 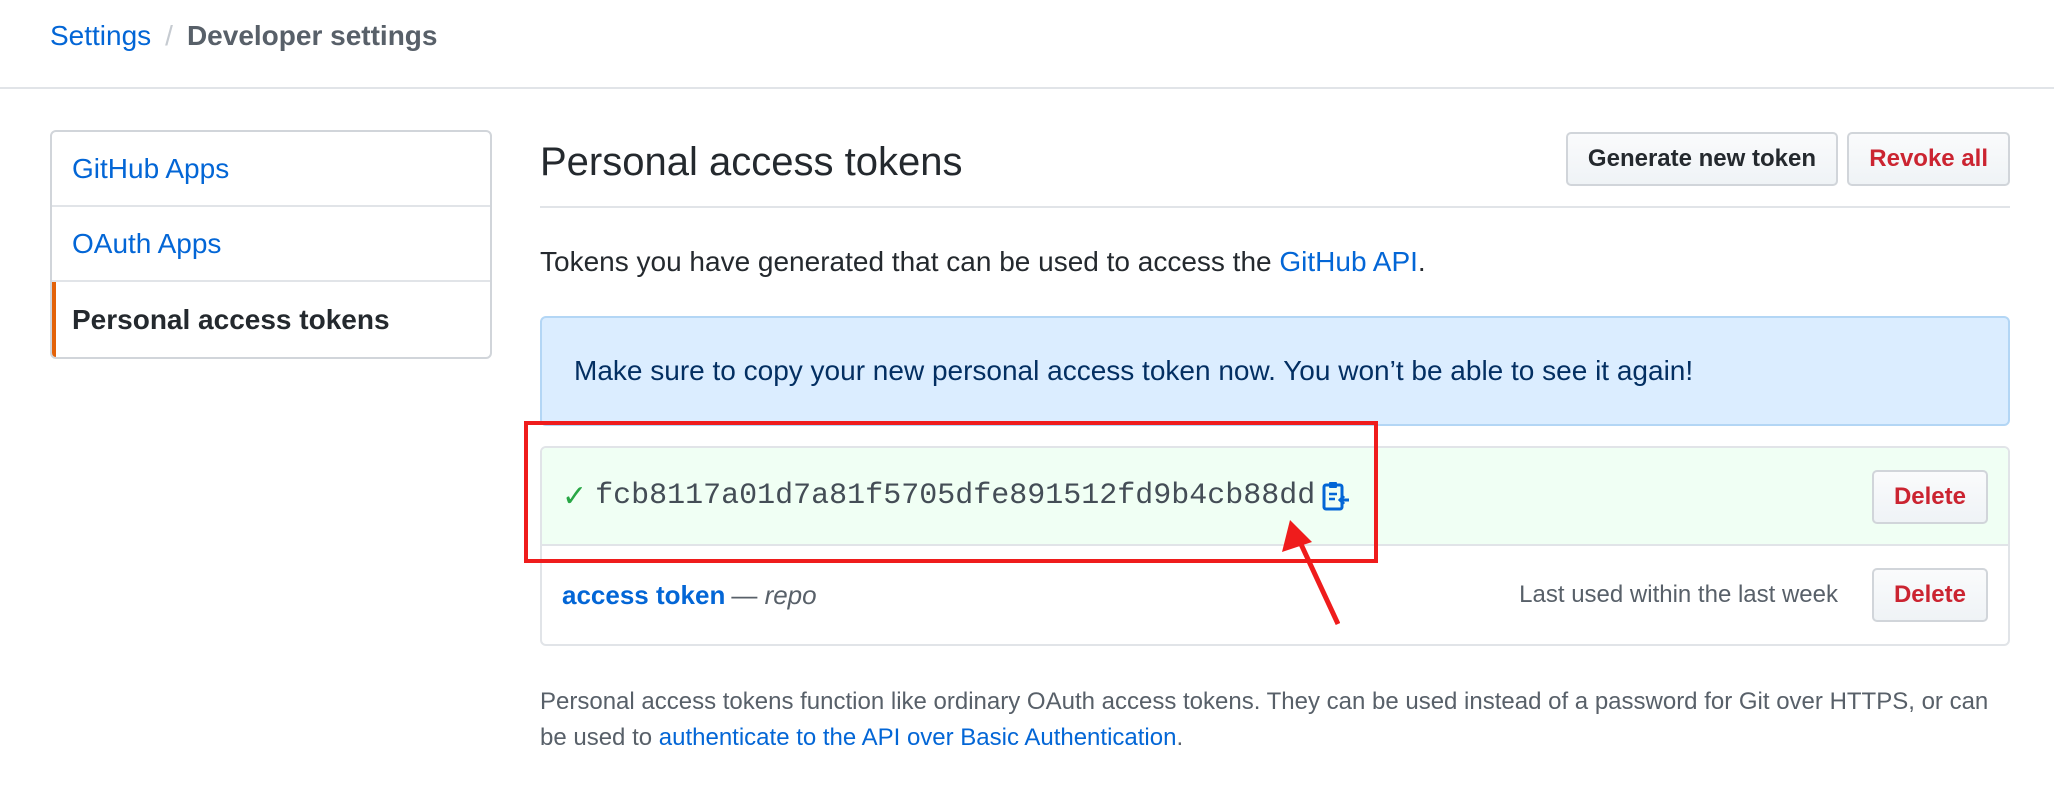 I want to click on token-last-used: Last used within the last week, so click(x=1678, y=594).